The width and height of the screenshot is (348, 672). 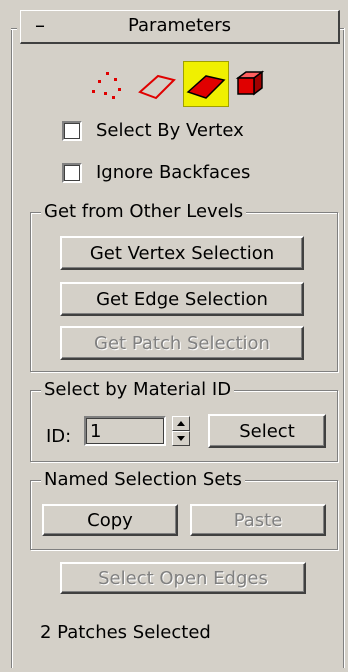 I want to click on named-selection-sets-title: Named Selection Sets, so click(x=143, y=479).